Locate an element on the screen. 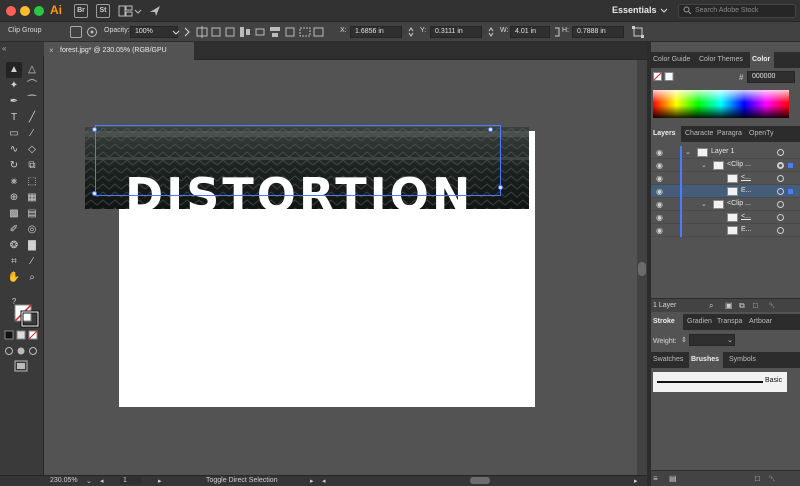  screen-mode-icon is located at coordinates (21, 367).